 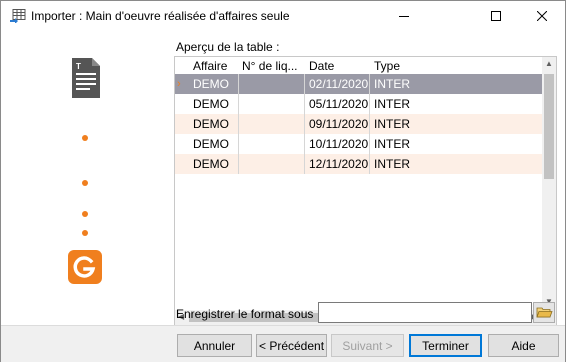 I want to click on grid-header: Affaire N° de liq... Date Type, so click(x=358, y=65).